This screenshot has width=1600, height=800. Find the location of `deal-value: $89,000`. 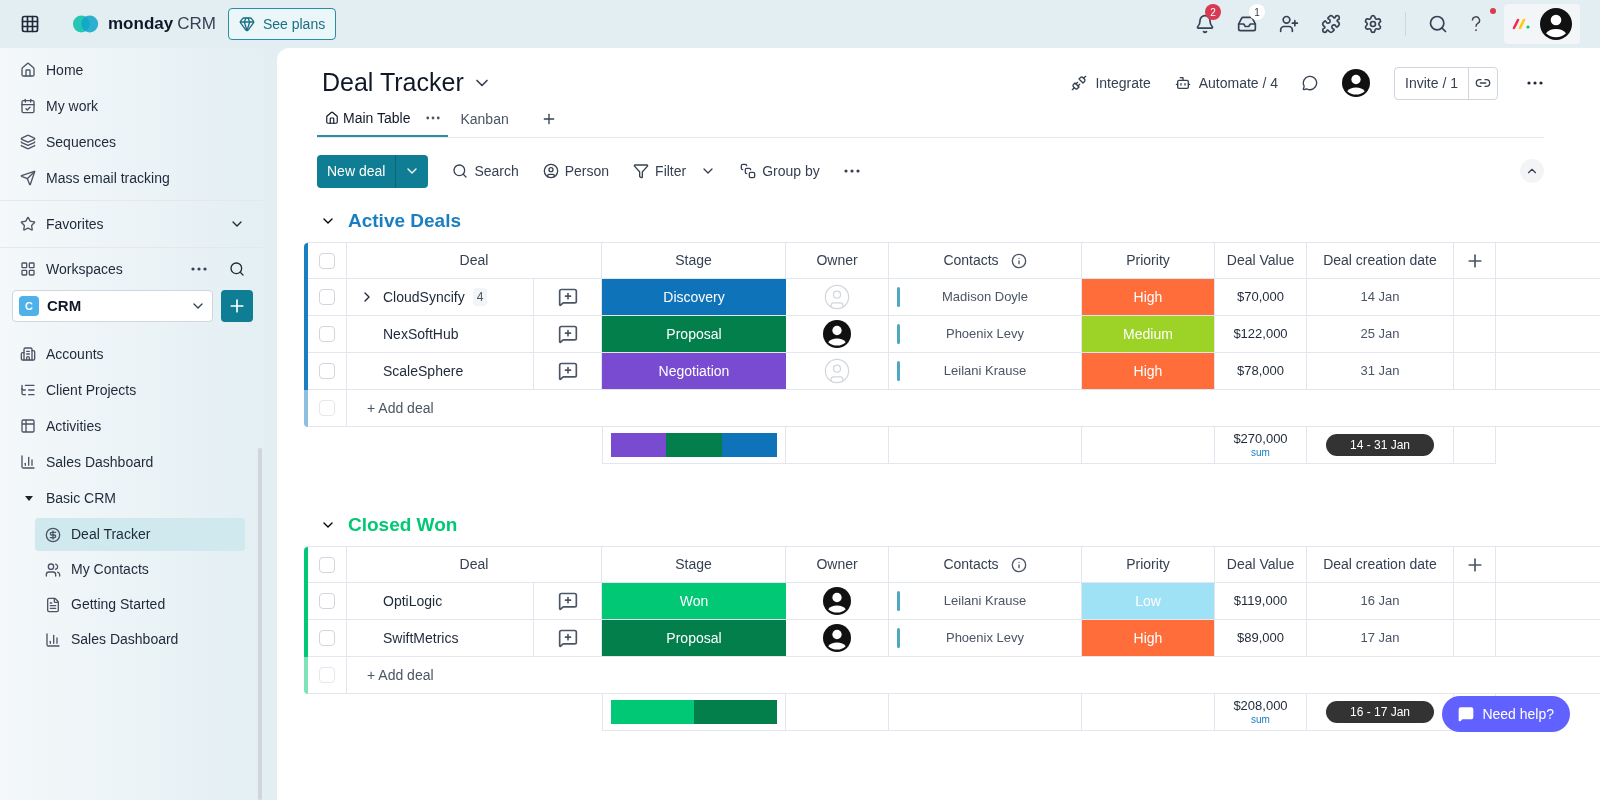

deal-value: $89,000 is located at coordinates (1260, 638).